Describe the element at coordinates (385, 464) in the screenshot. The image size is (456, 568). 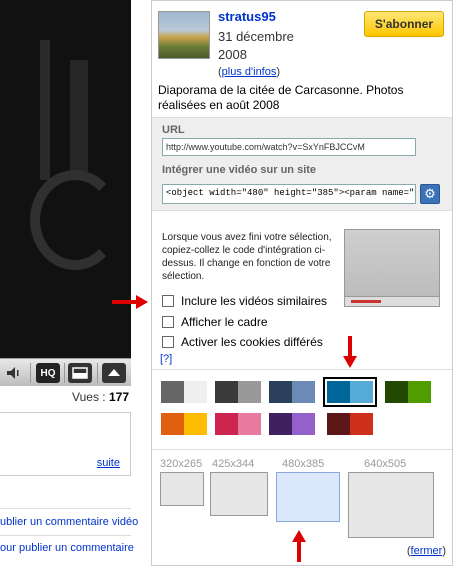
I see `size-label: 640x505` at that location.